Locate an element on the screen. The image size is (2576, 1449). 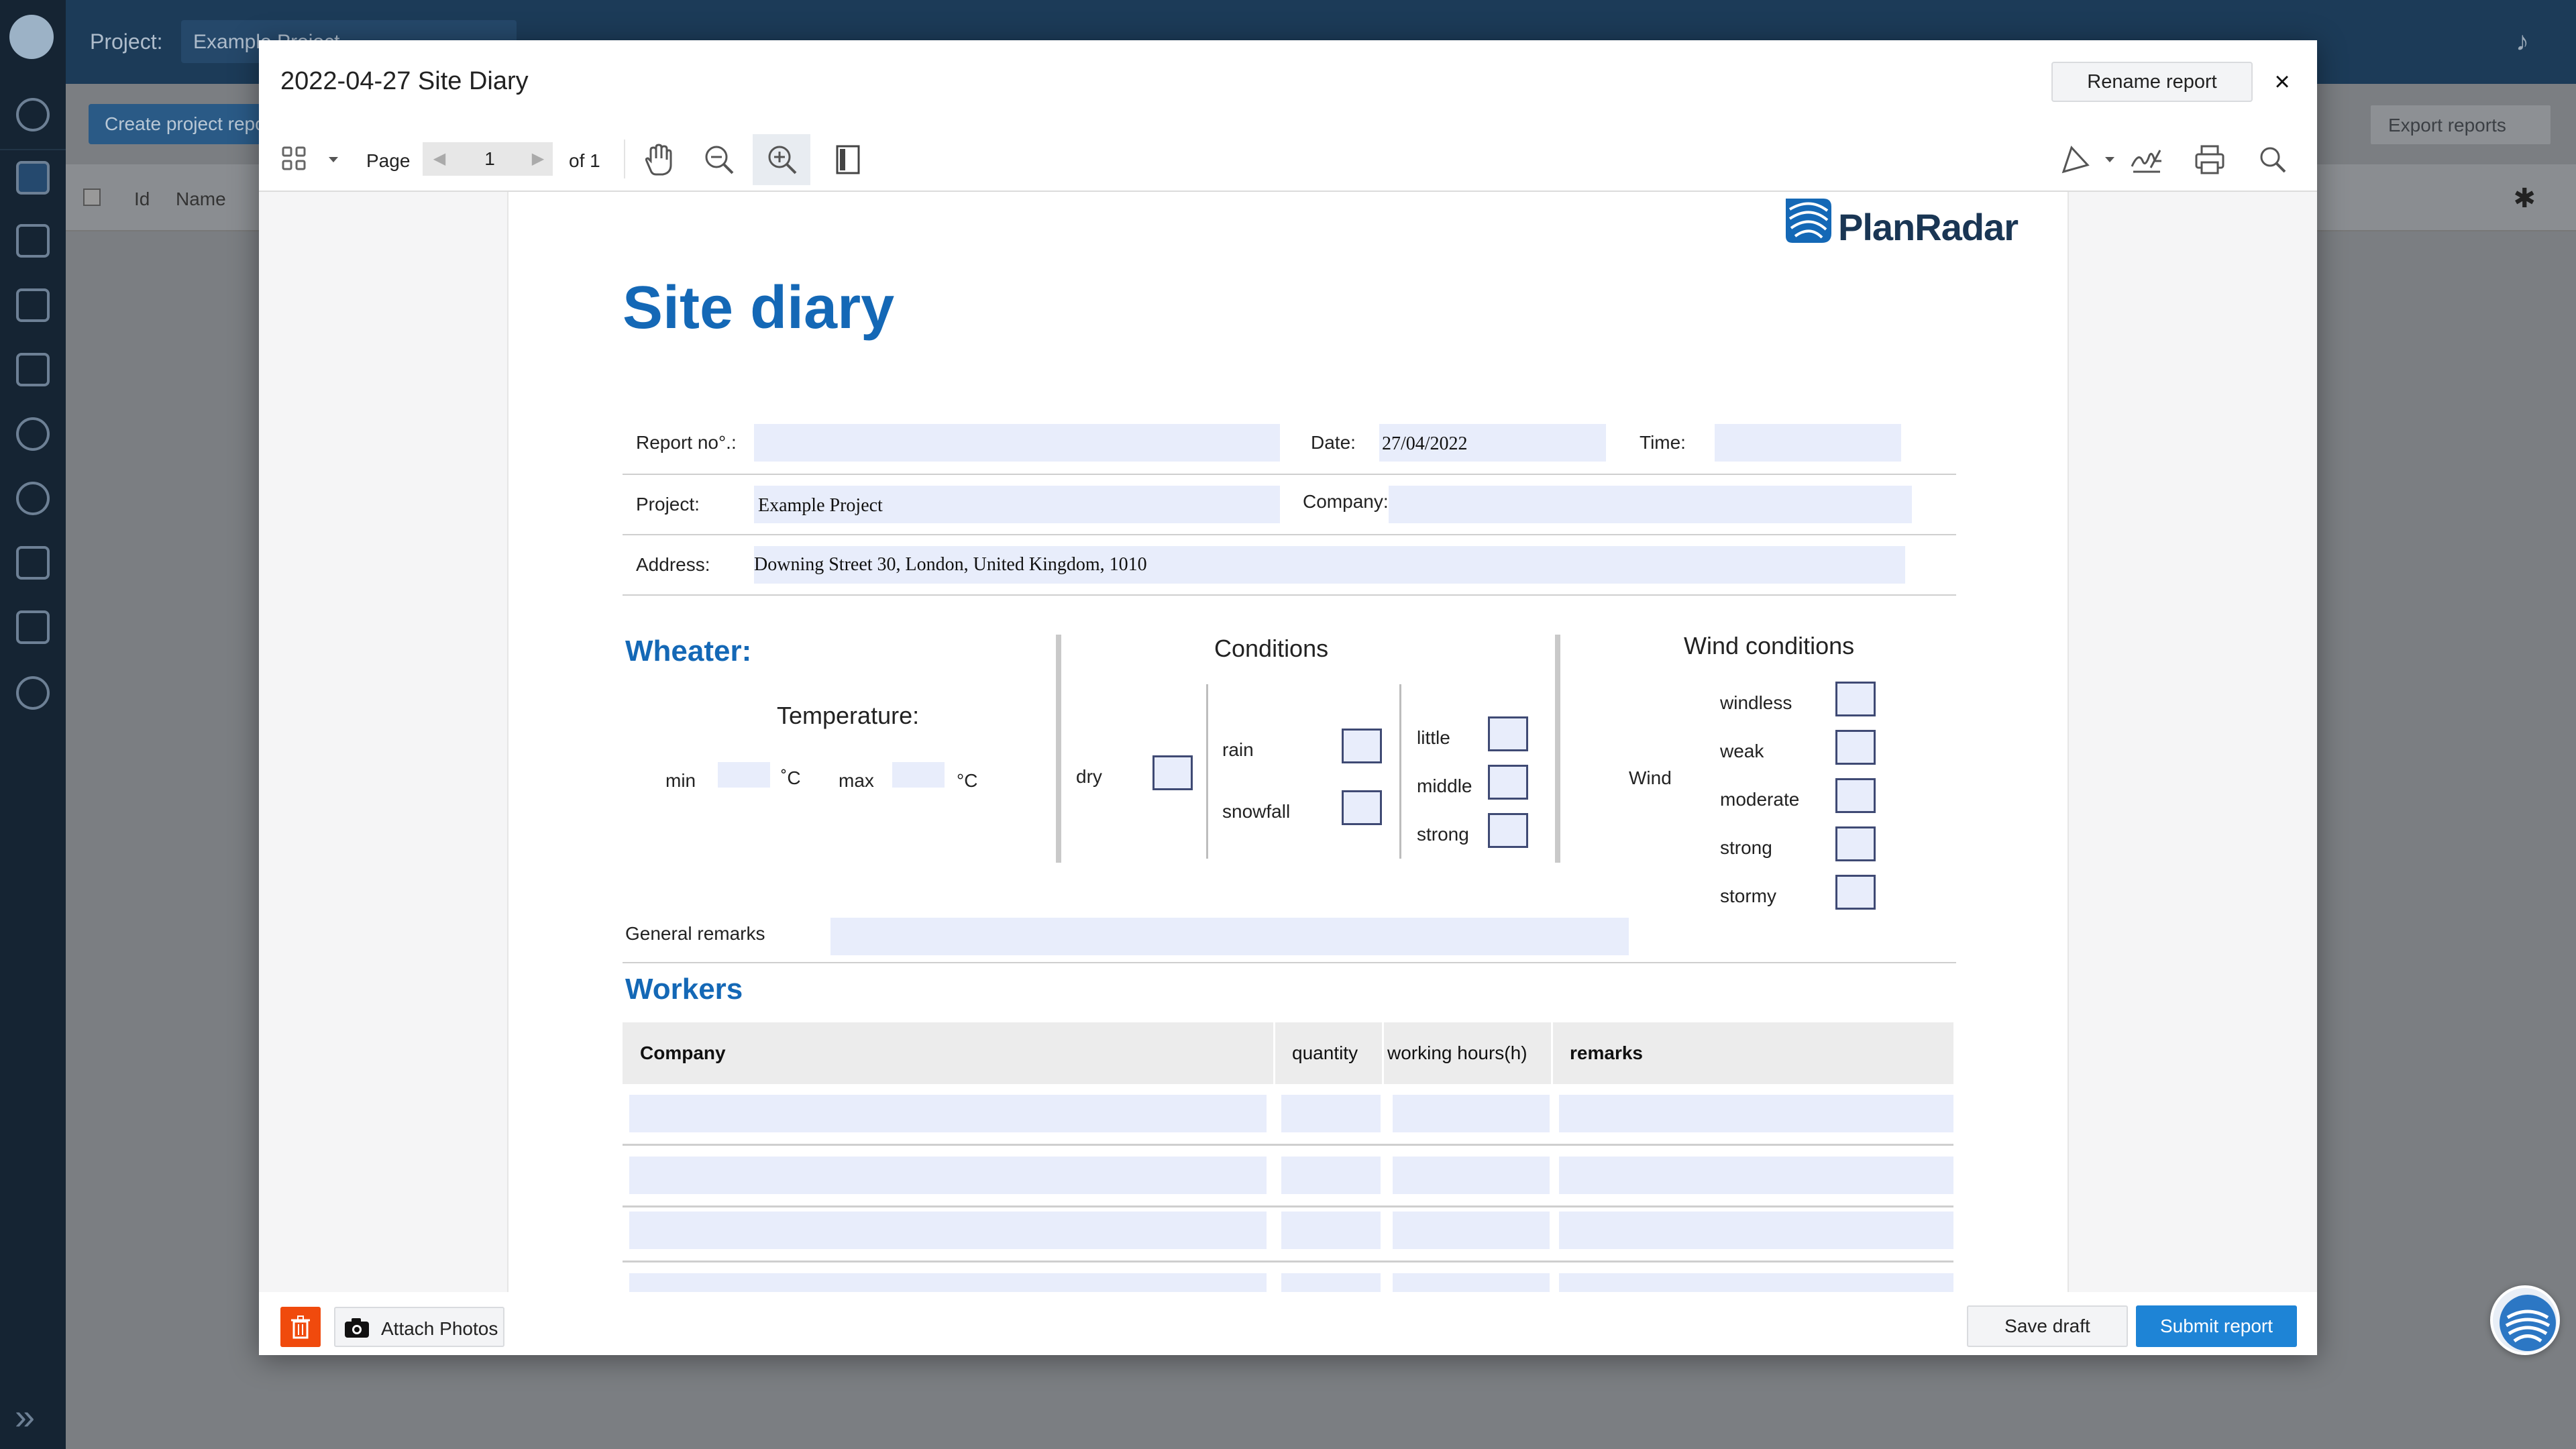
select-all-checkbox is located at coordinates (92, 197).